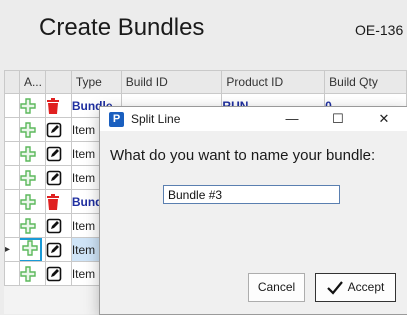  I want to click on grid-header-product-id: Product ID, so click(273, 82).